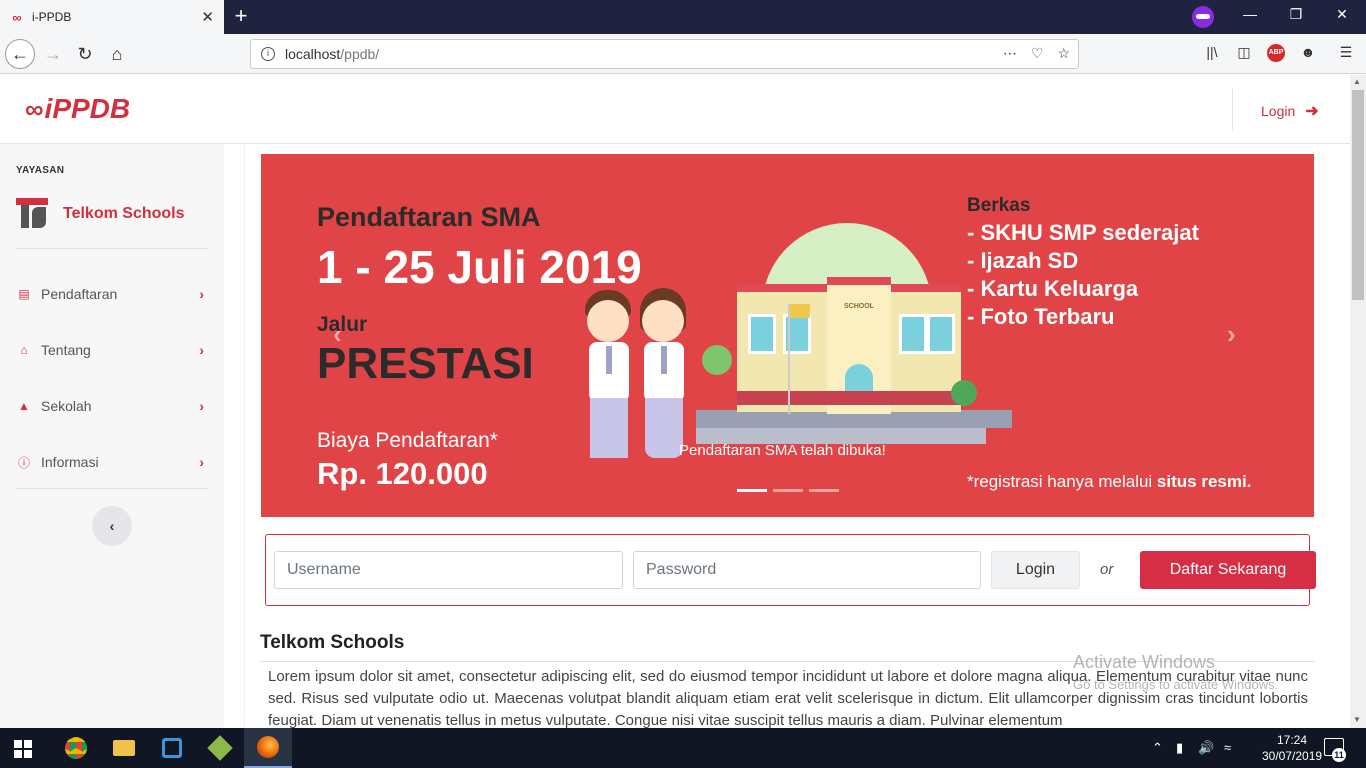 Image resolution: width=1366 pixels, height=768 pixels. What do you see at coordinates (1244, 52) in the screenshot?
I see `sidebar-toggle-icon: ◫` at bounding box center [1244, 52].